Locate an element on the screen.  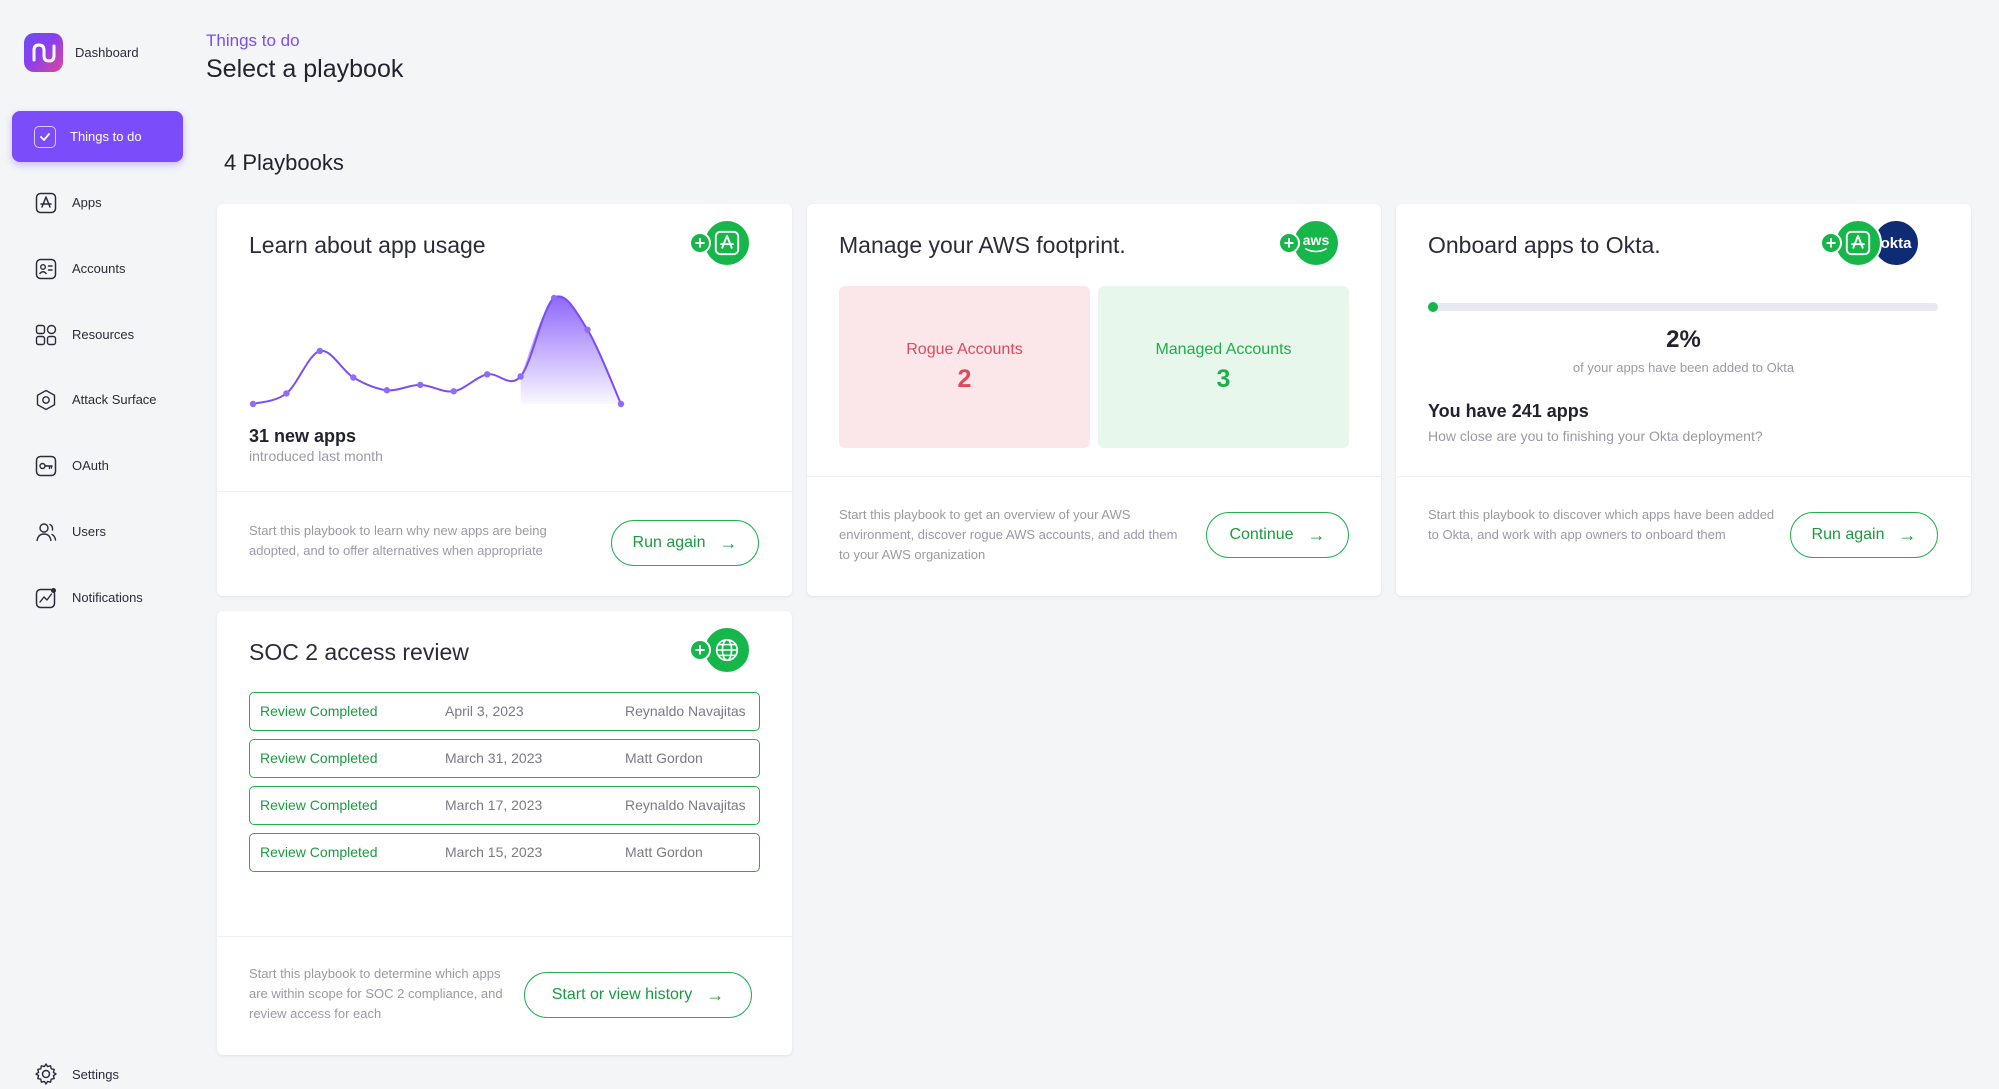
sidebar-item-things-to-do: Things to do is located at coordinates (97, 136).